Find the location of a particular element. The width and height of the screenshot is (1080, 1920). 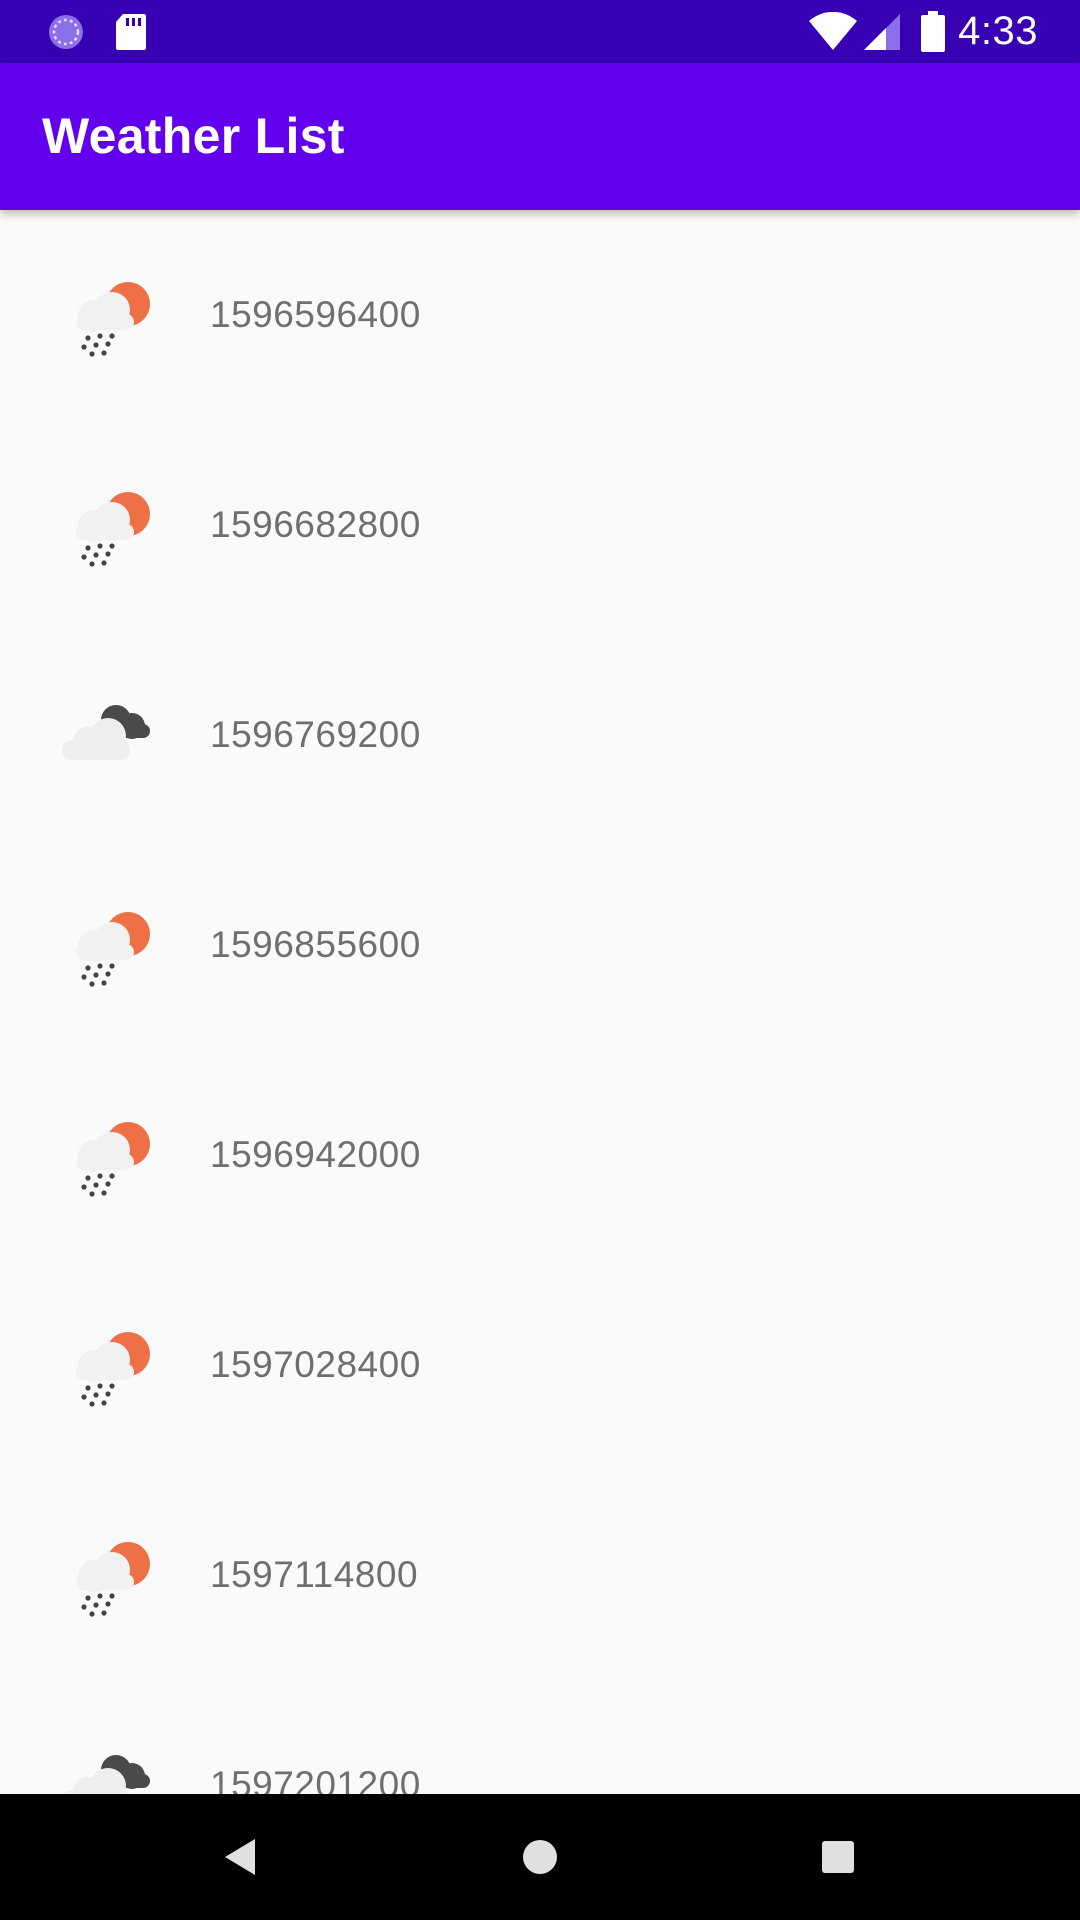

cell-signal-icon is located at coordinates (882, 31).